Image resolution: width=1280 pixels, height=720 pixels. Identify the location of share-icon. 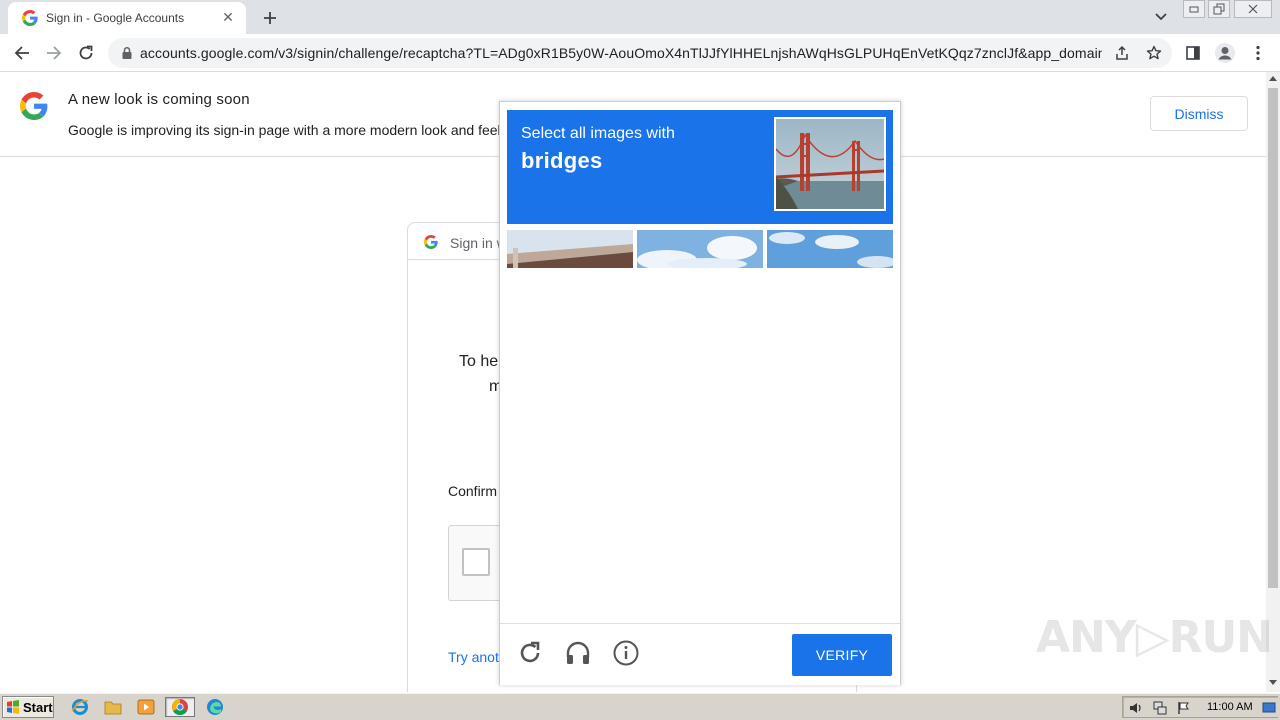
(1122, 52).